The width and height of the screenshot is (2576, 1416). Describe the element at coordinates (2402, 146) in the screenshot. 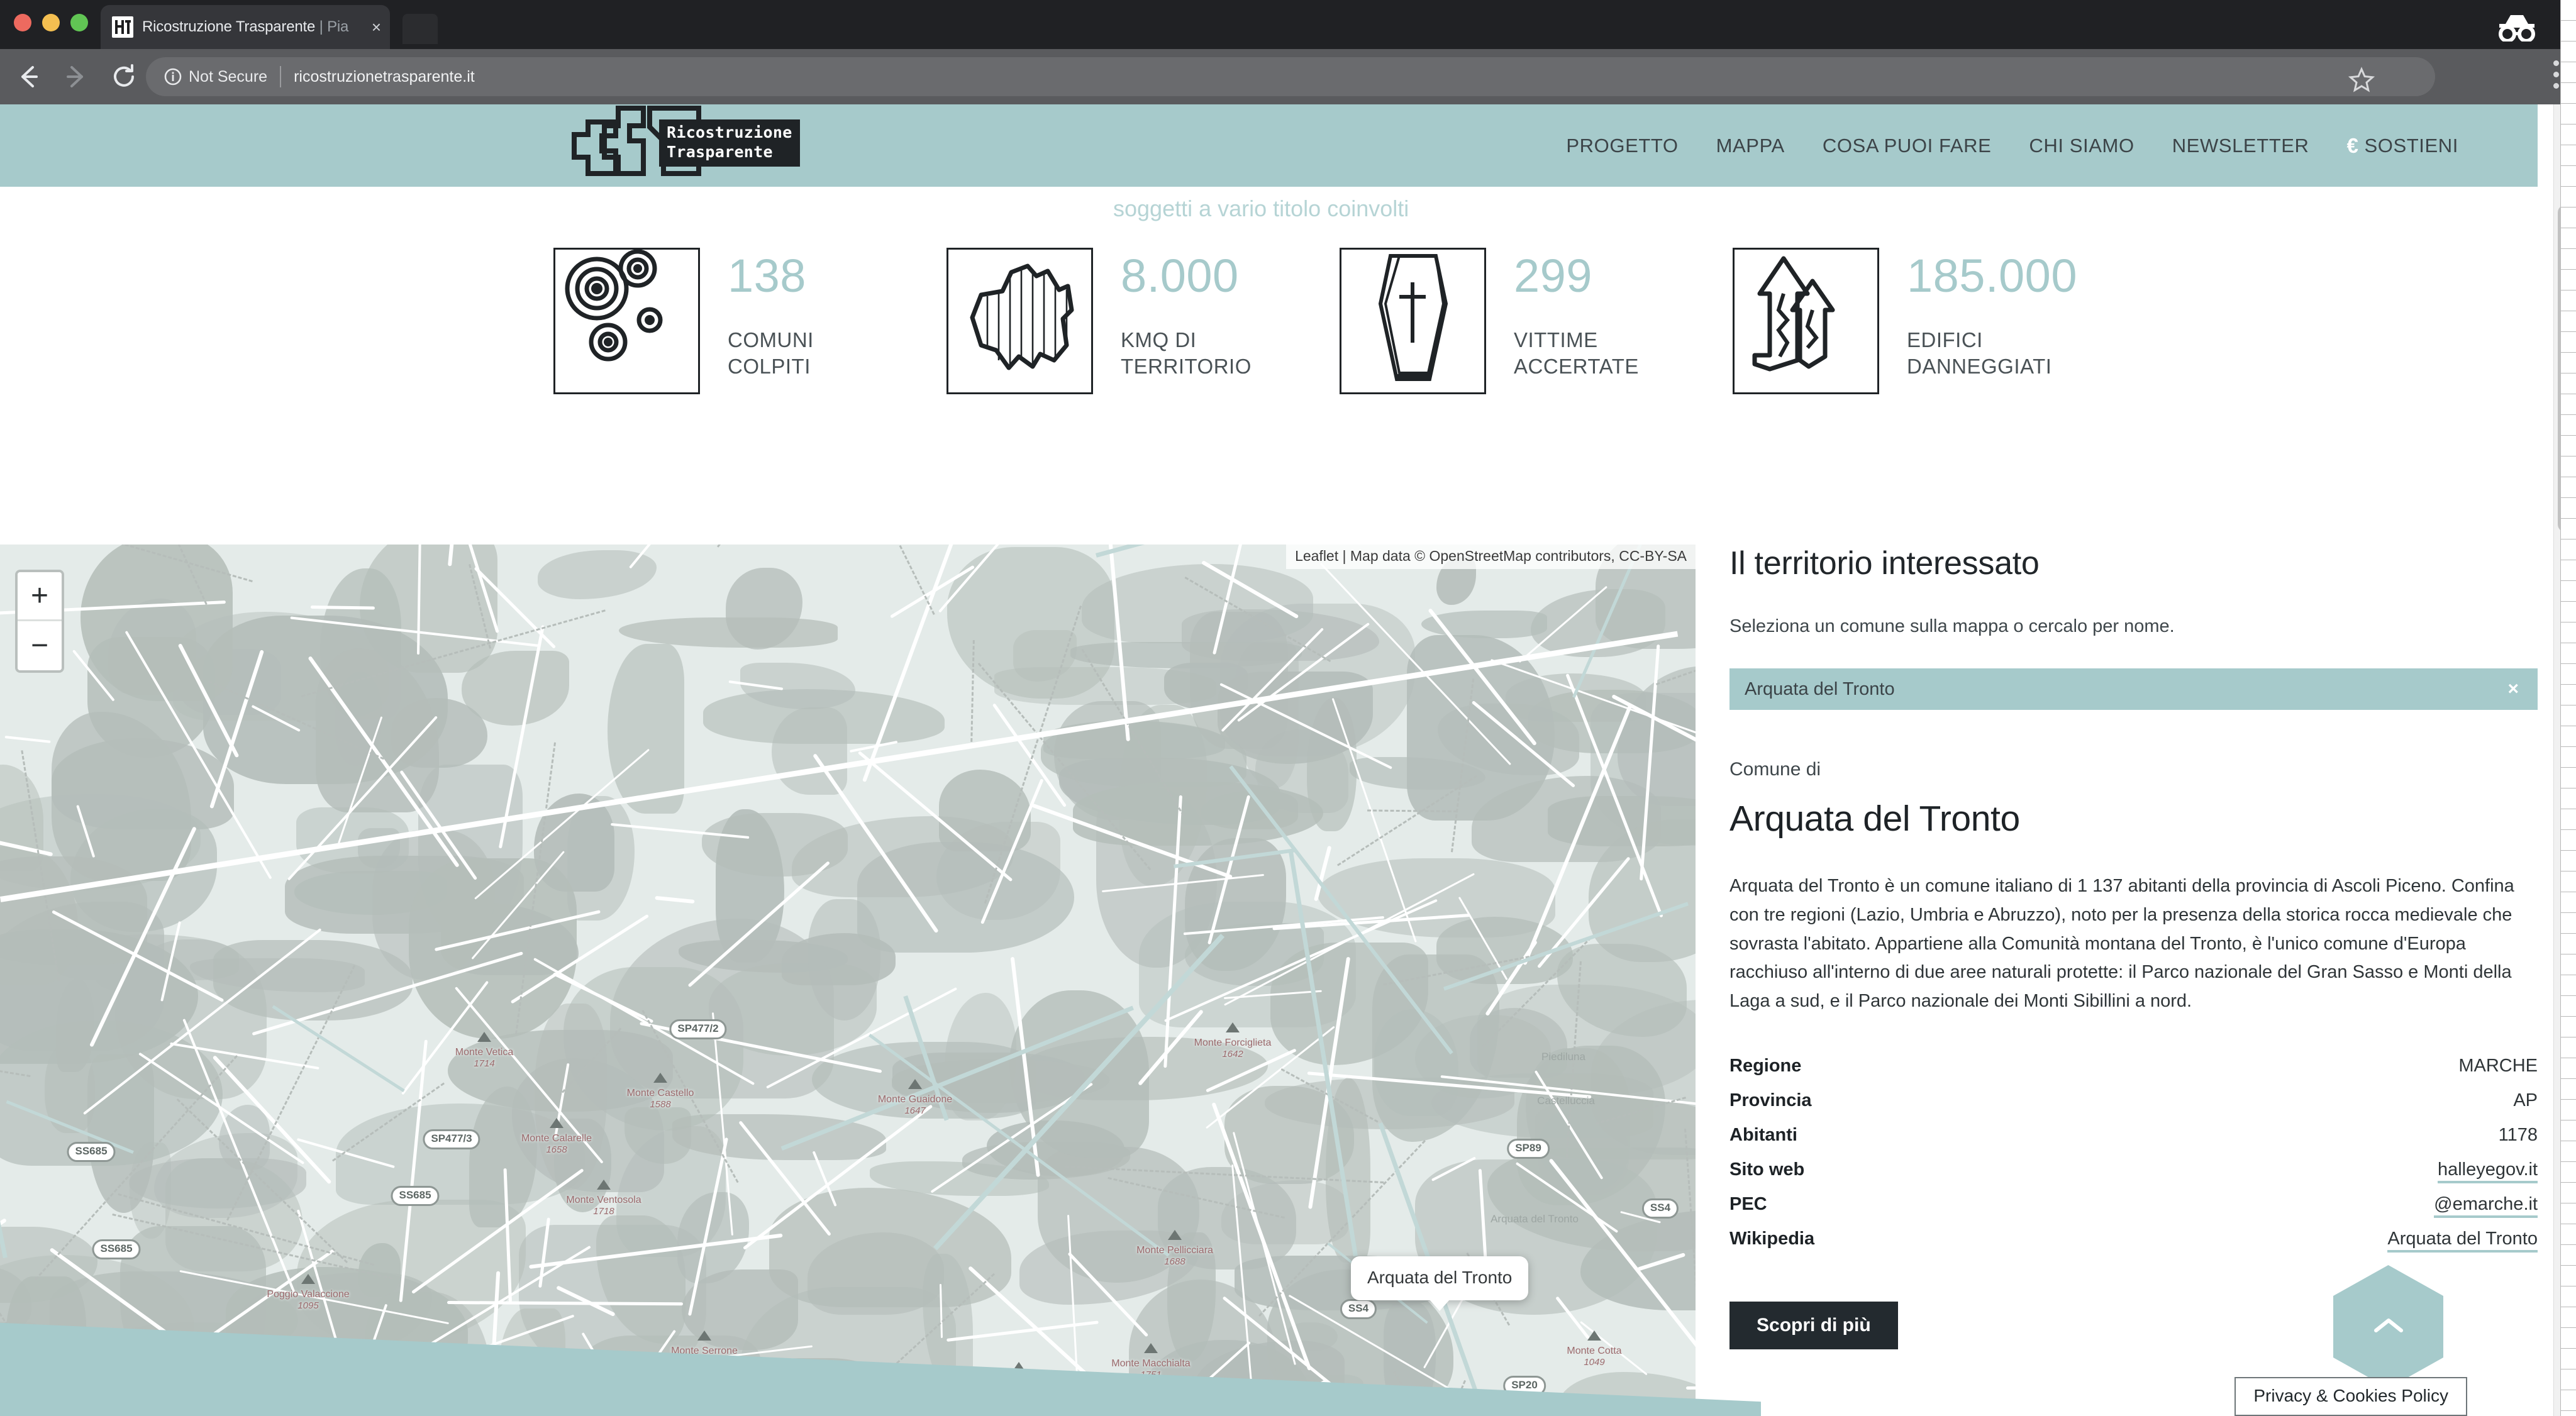

I see `nav-item-sostieni: € SOSTIENI` at that location.